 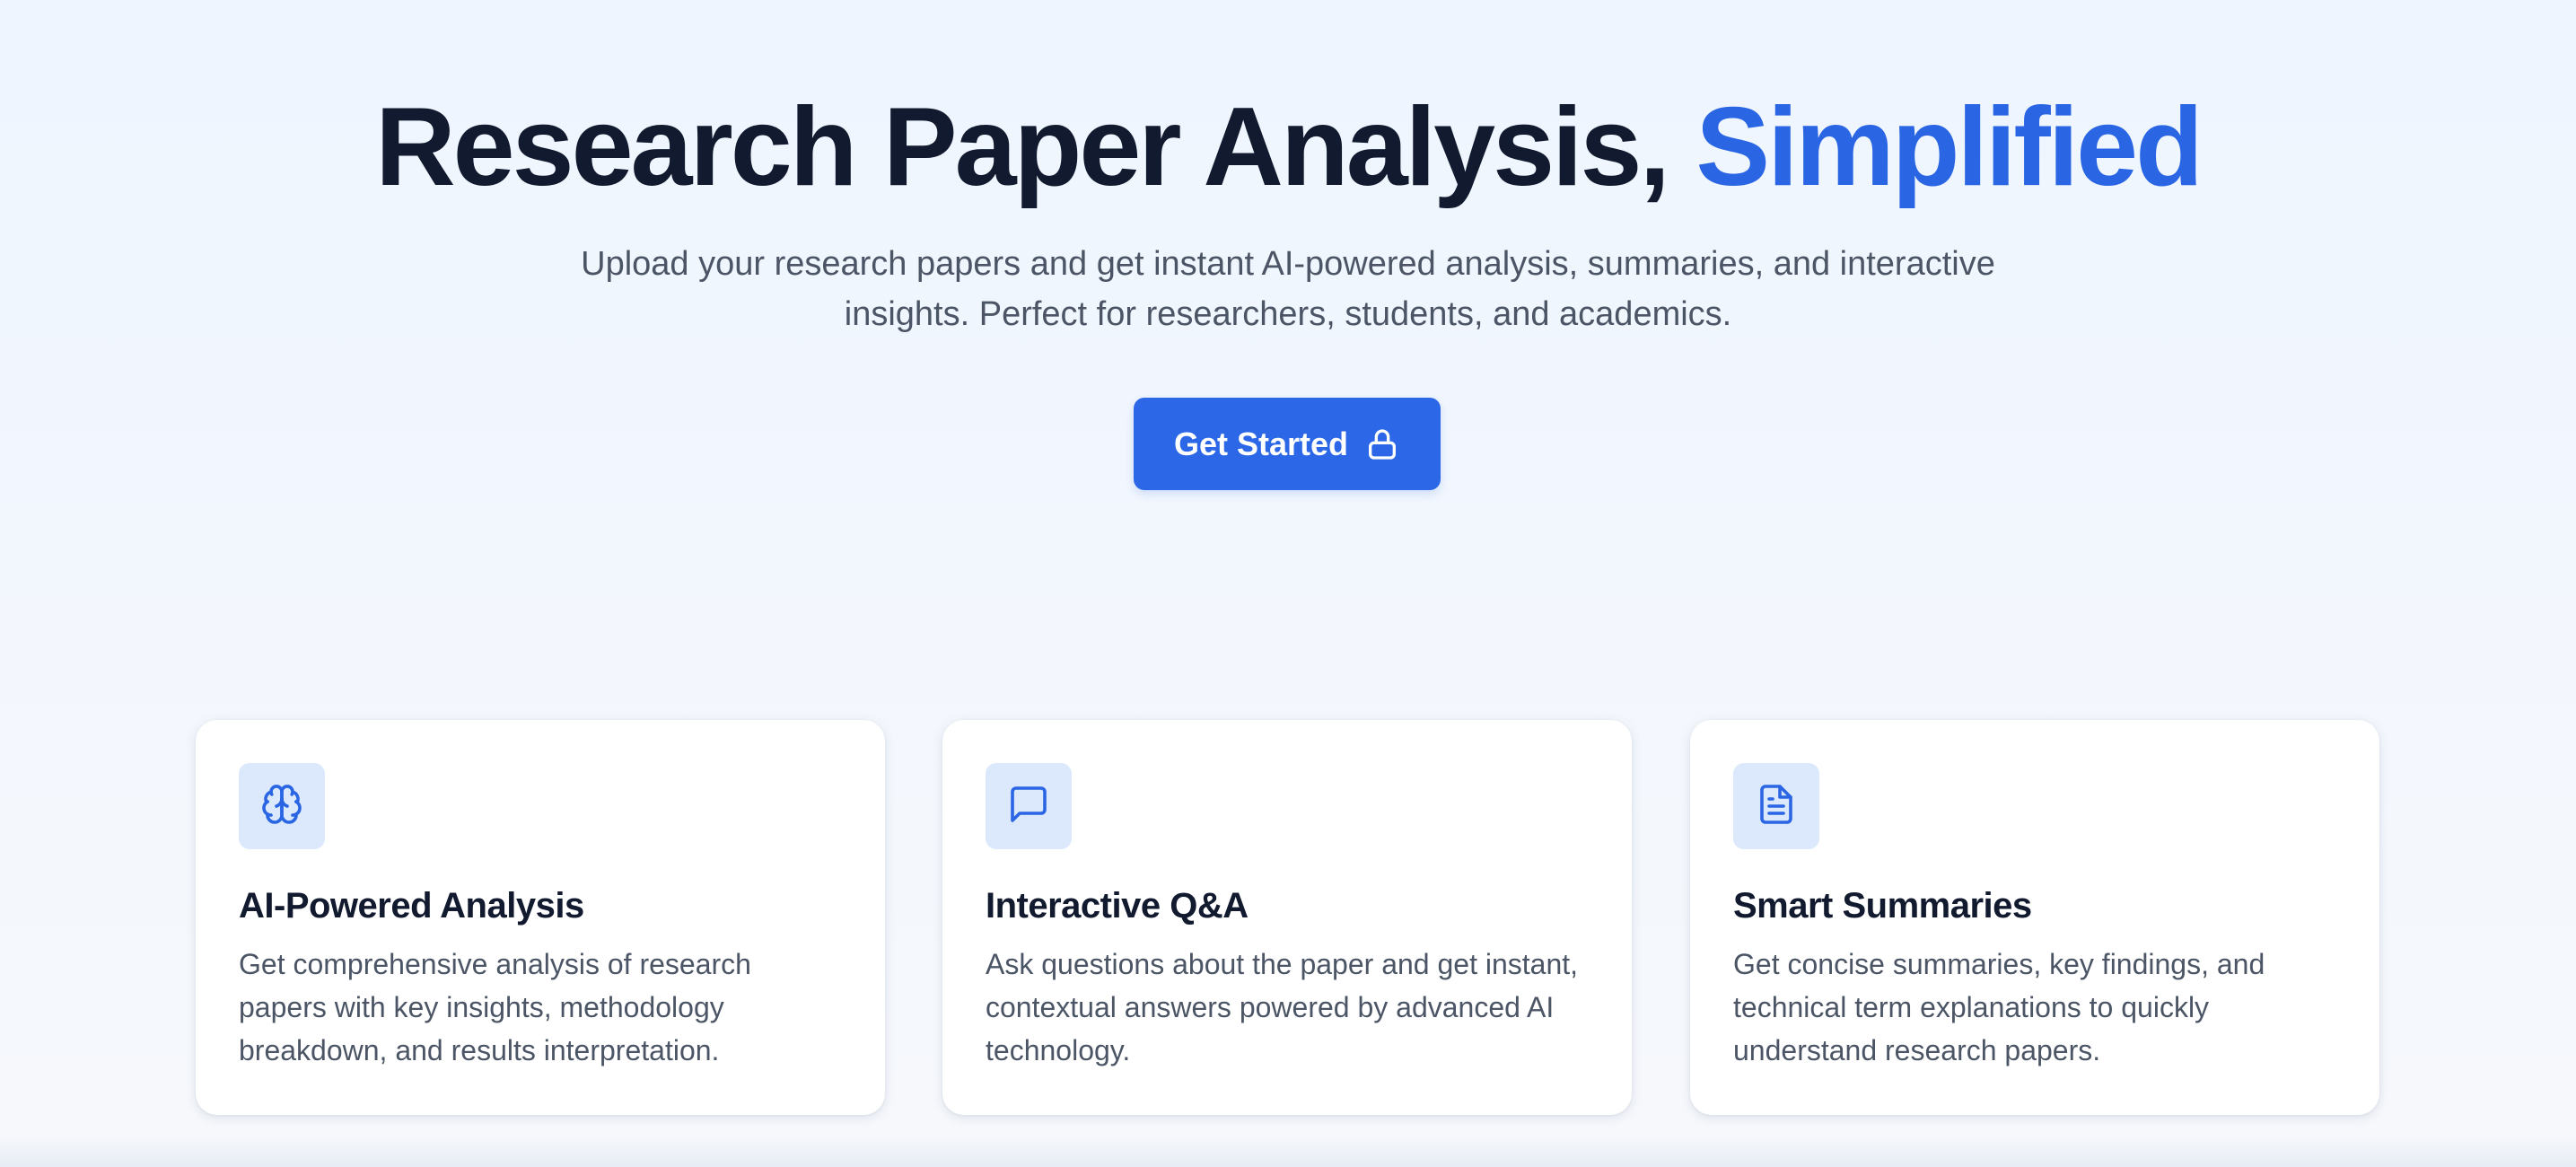 I want to click on hero-title: Research Paper Analysis, Simplified, so click(x=1288, y=147).